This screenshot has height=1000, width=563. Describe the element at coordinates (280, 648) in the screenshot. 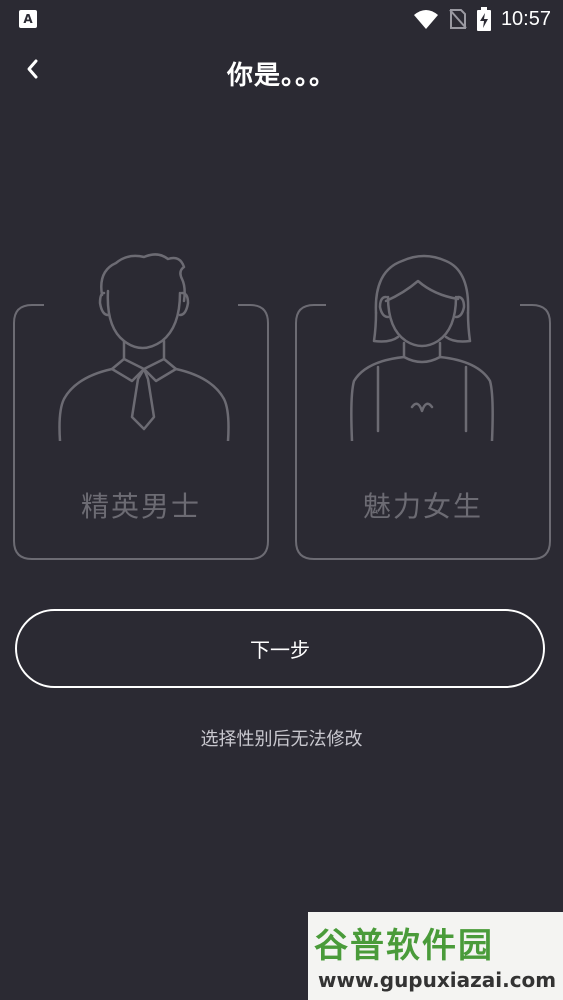

I see `next-step-button: 下一步` at that location.